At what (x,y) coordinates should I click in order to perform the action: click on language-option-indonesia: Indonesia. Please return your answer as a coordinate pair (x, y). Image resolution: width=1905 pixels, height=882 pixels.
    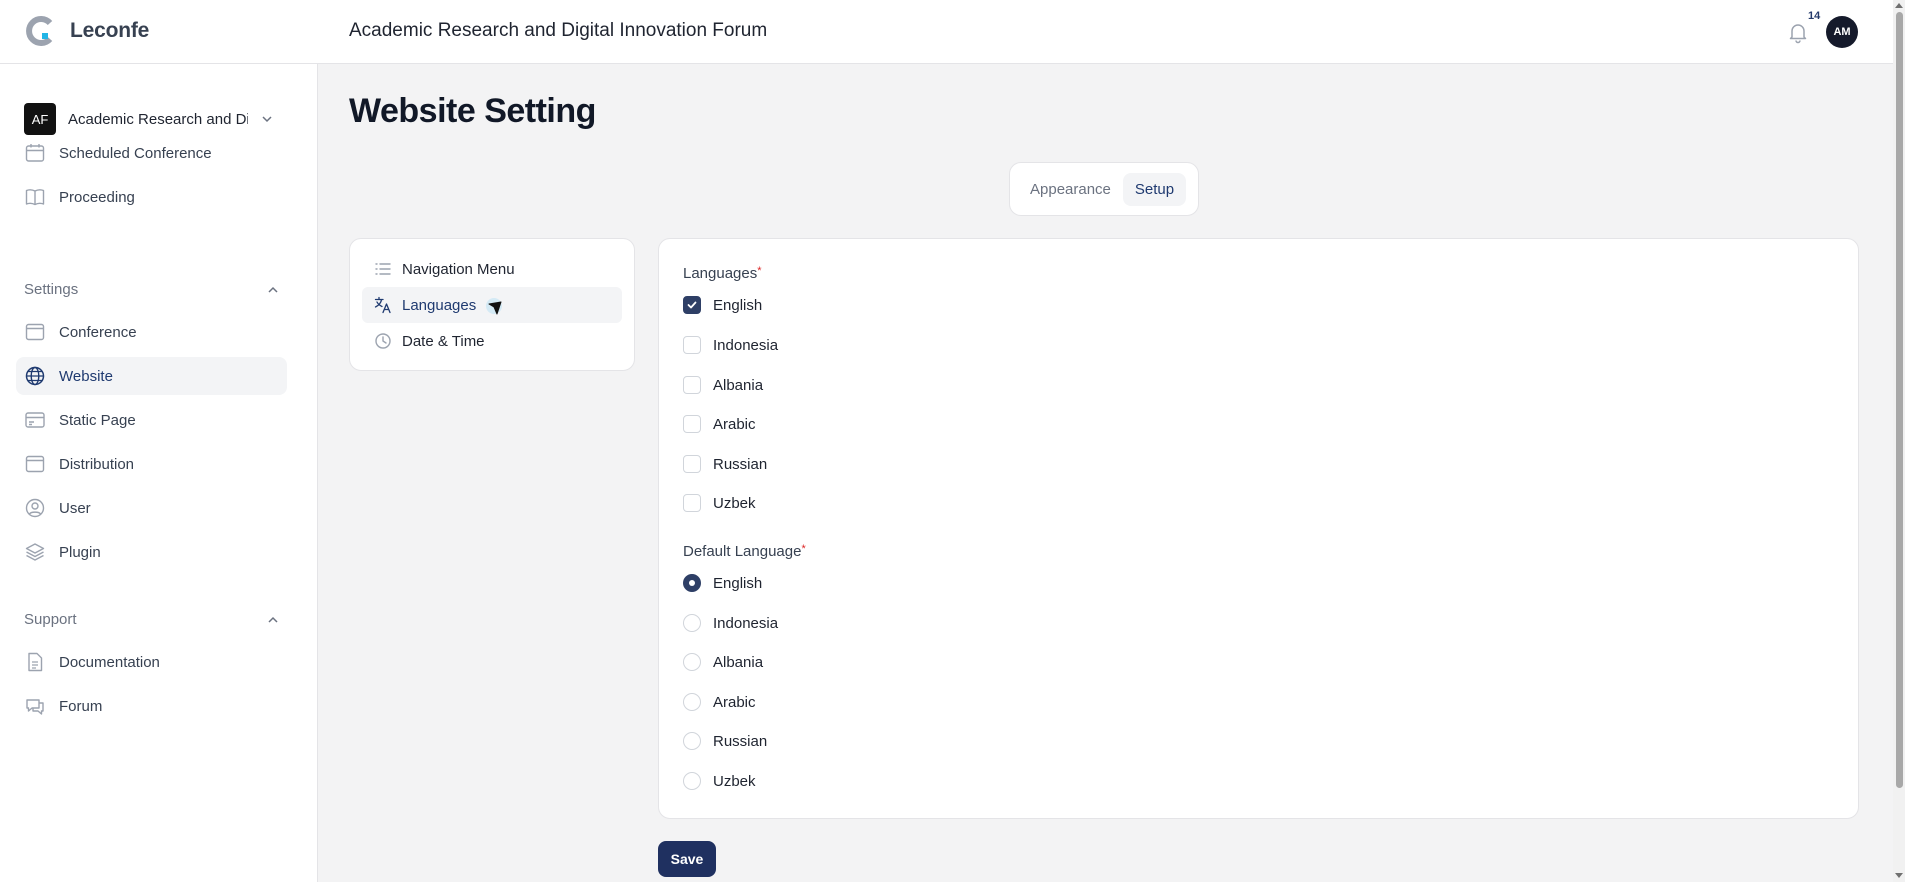
    Looking at the image, I should click on (730, 345).